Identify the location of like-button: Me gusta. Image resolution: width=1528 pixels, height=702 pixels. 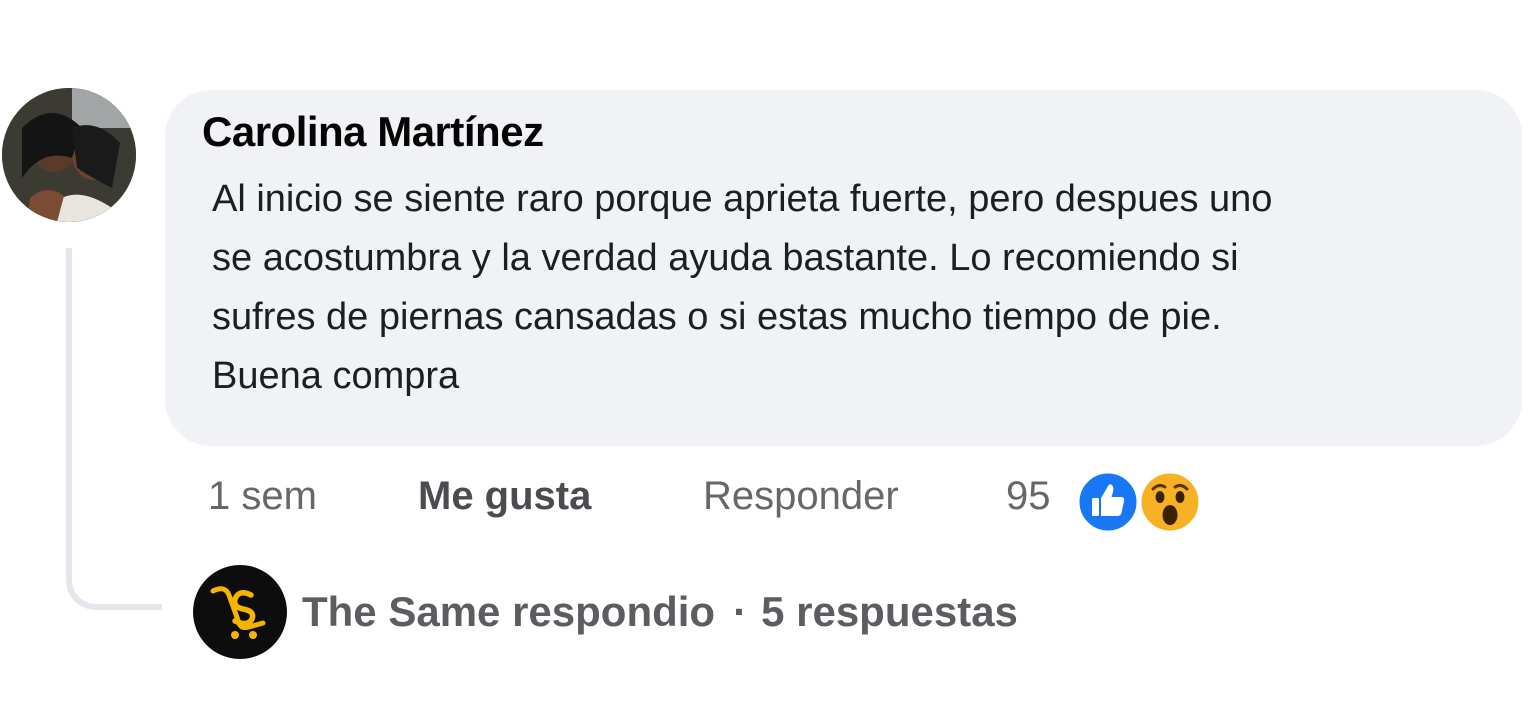
(504, 496).